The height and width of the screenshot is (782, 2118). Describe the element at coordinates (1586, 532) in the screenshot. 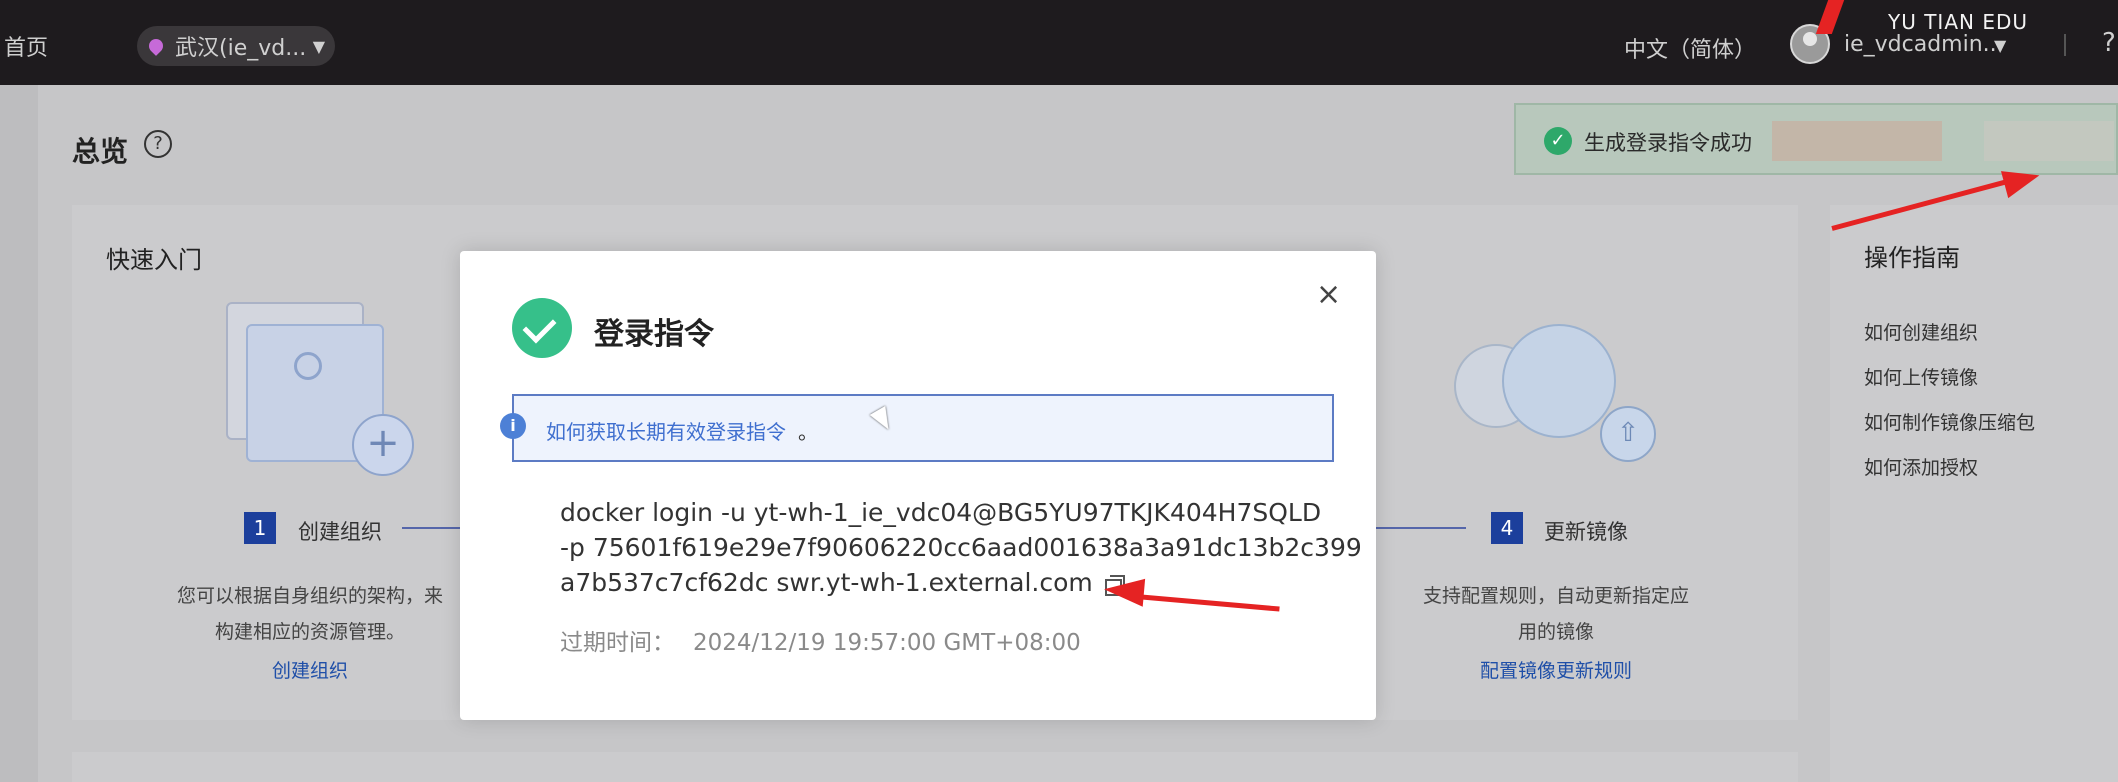

I see `step-label: 更新镜像` at that location.